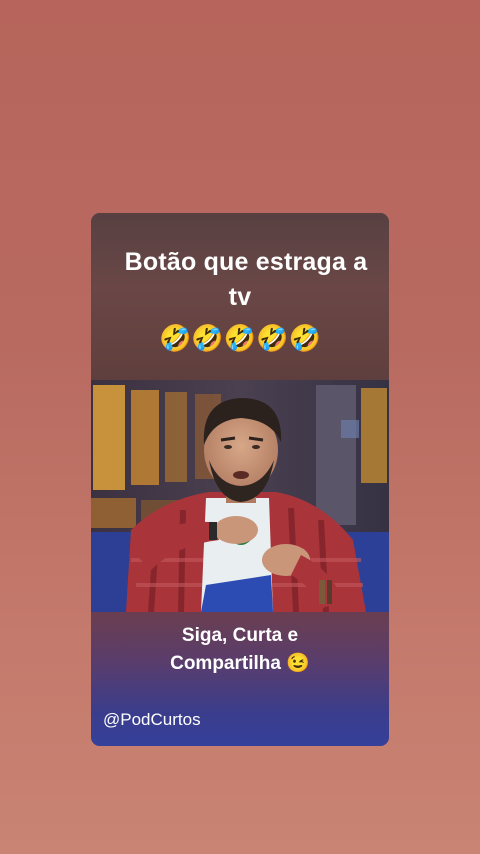 The height and width of the screenshot is (854, 480). Describe the element at coordinates (152, 720) in the screenshot. I see `account-handle: @PodCurtos` at that location.